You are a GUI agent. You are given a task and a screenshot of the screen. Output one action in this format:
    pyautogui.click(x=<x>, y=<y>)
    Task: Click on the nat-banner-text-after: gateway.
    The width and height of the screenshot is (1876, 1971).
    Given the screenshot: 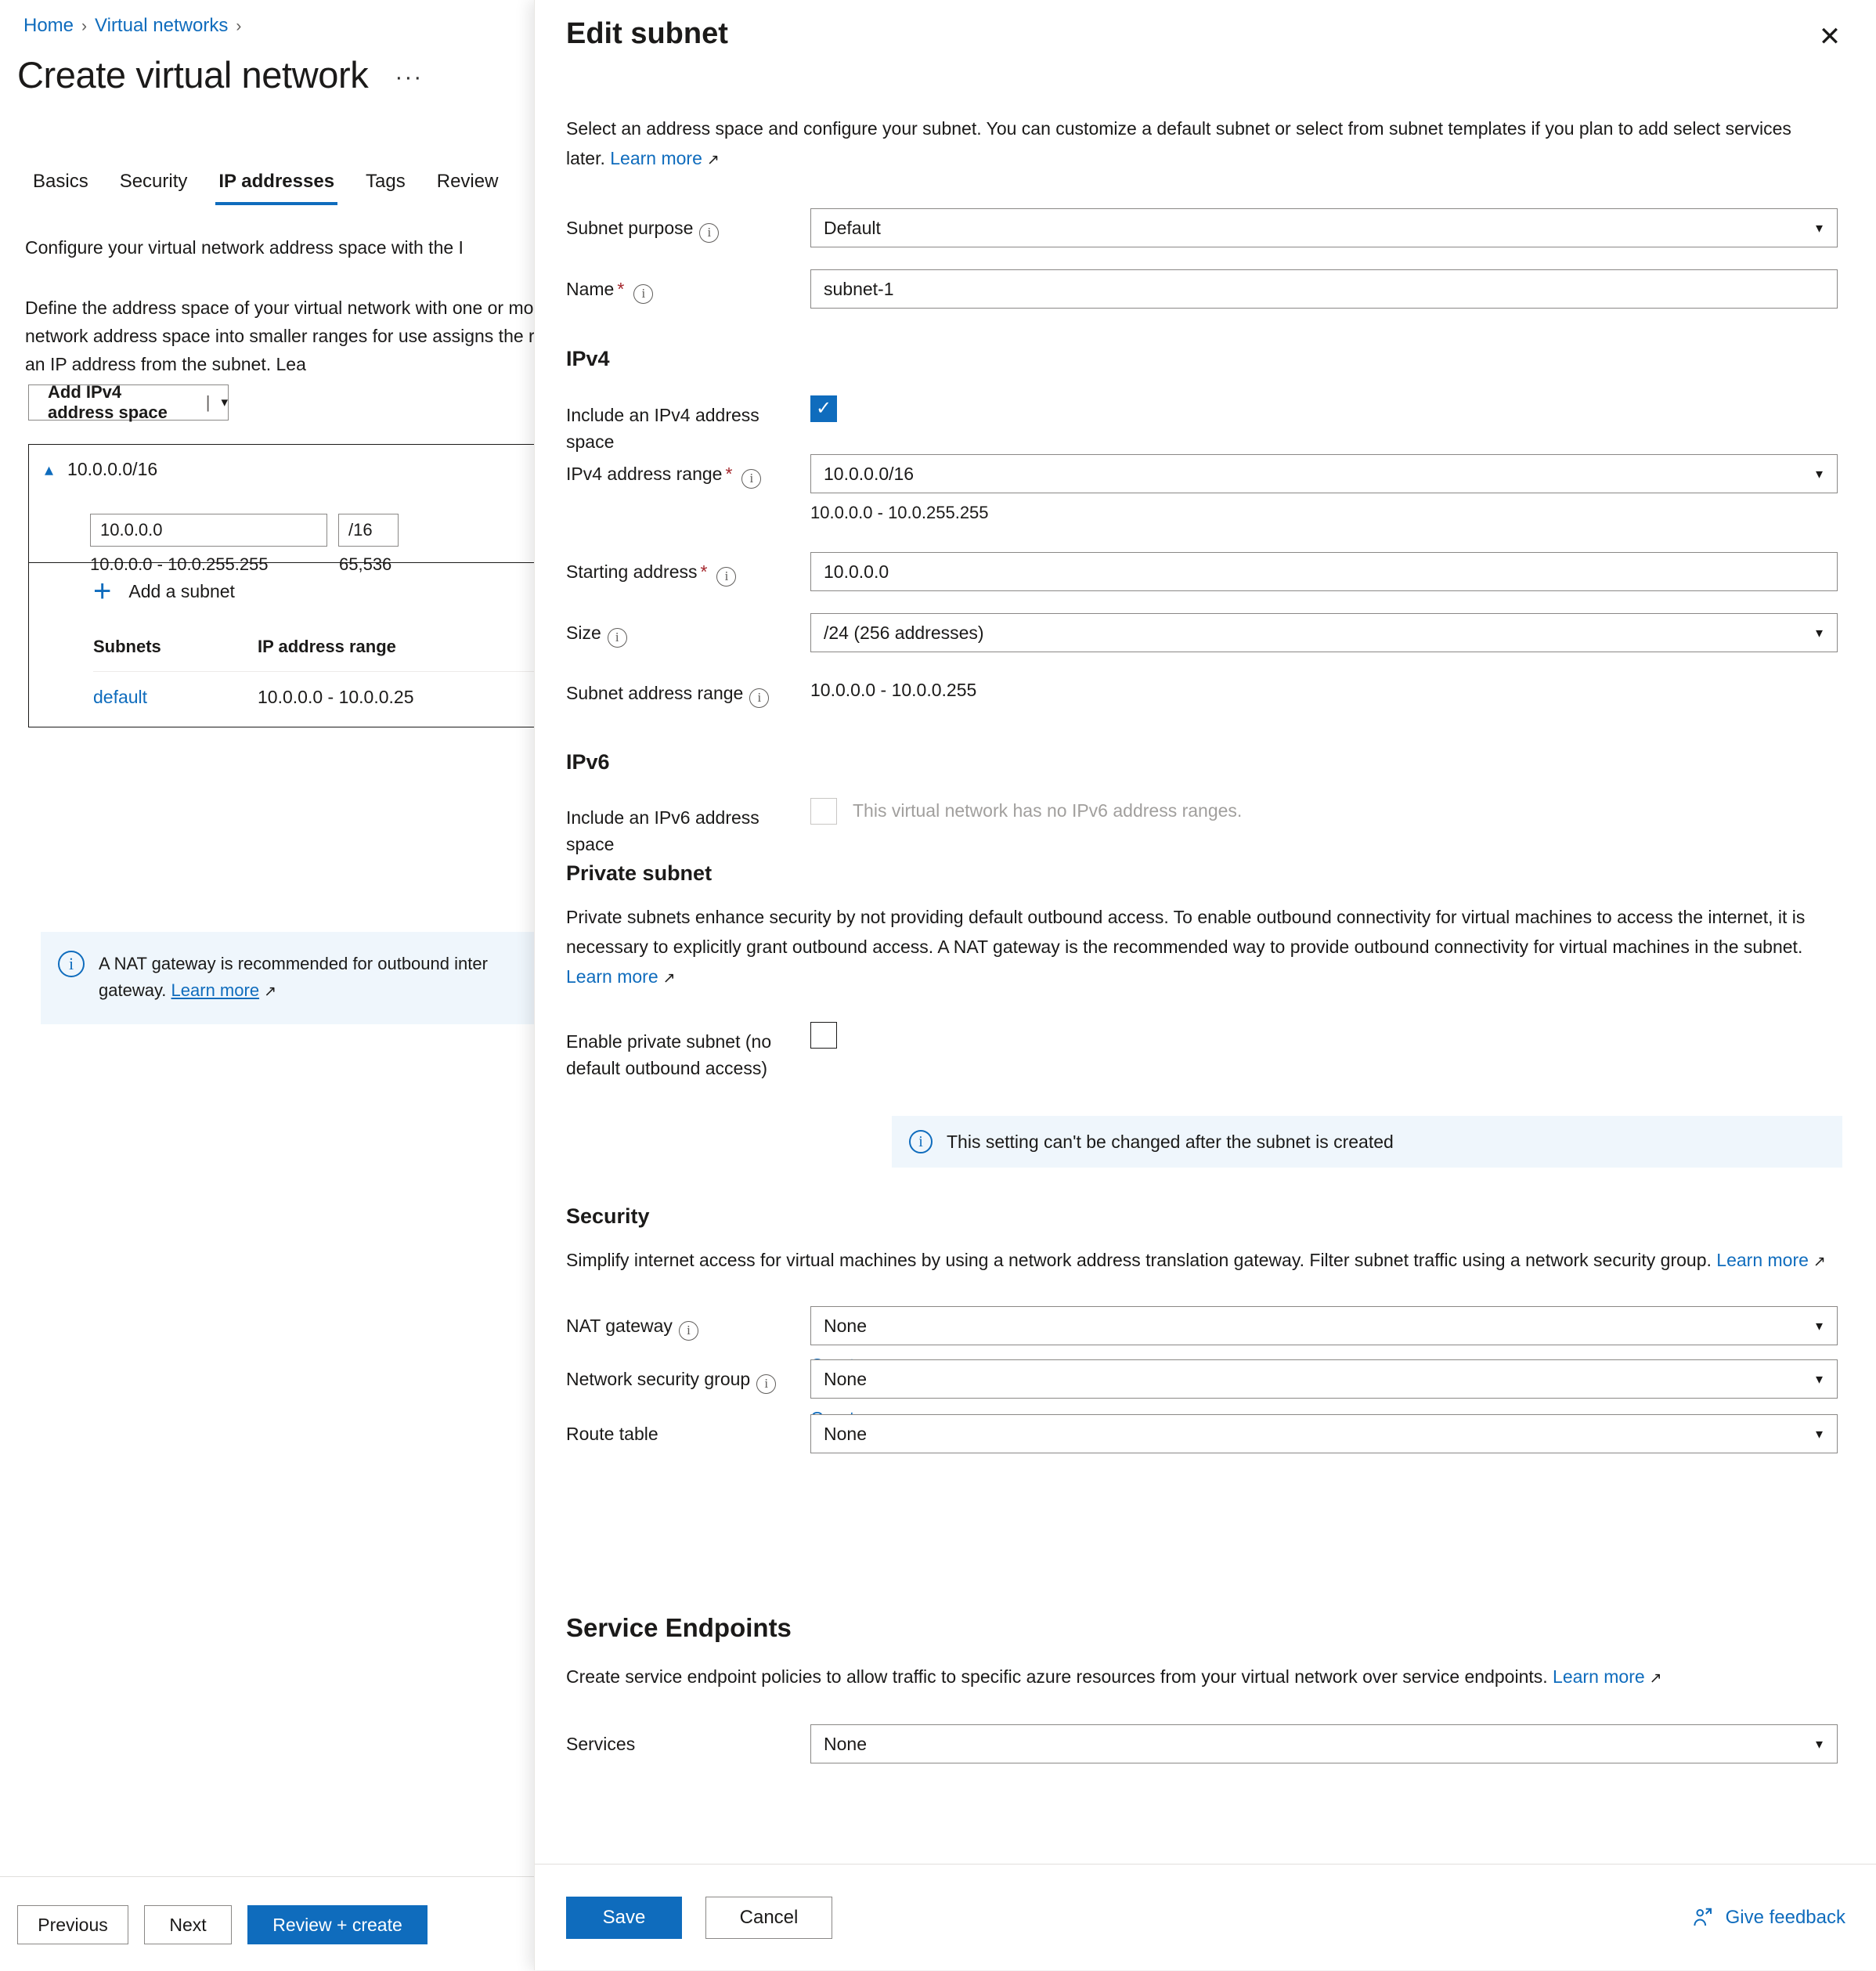 What is the action you would take?
    pyautogui.click(x=135, y=990)
    